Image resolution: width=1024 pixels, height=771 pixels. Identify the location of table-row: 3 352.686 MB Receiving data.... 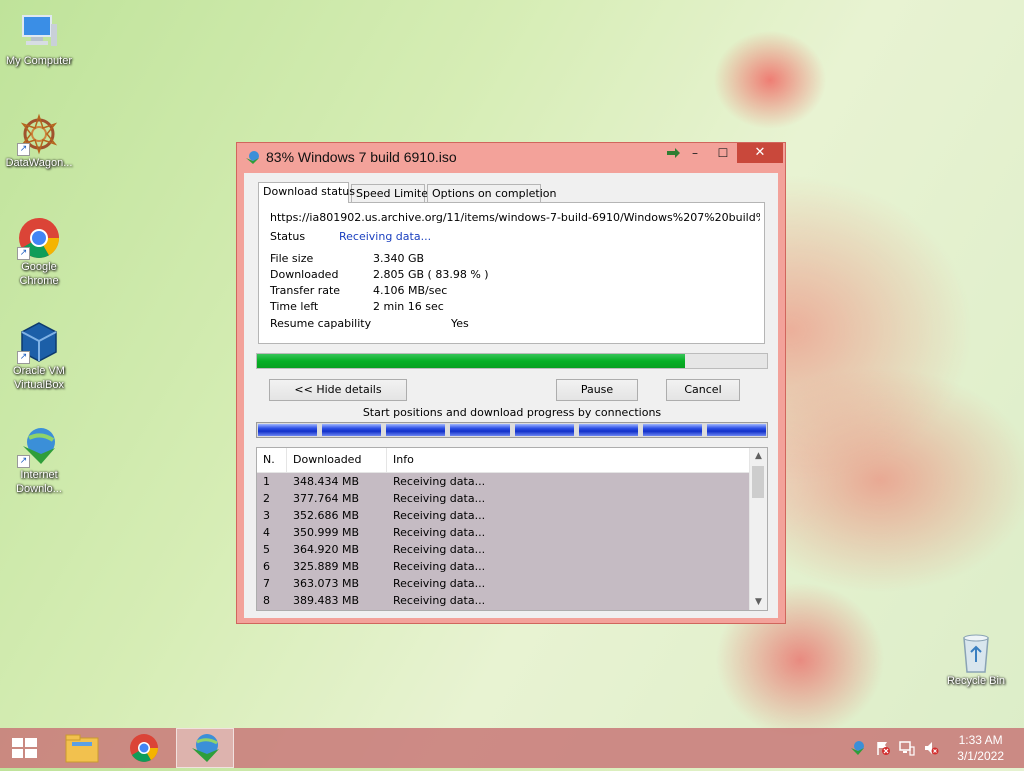
(503, 515).